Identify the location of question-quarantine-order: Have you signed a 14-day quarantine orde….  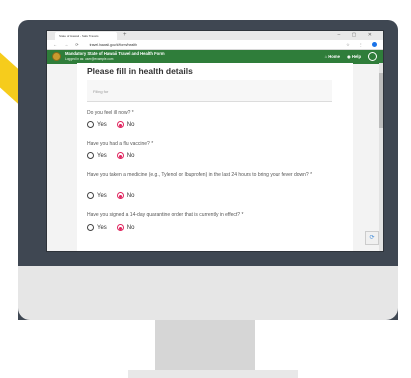
(165, 215).